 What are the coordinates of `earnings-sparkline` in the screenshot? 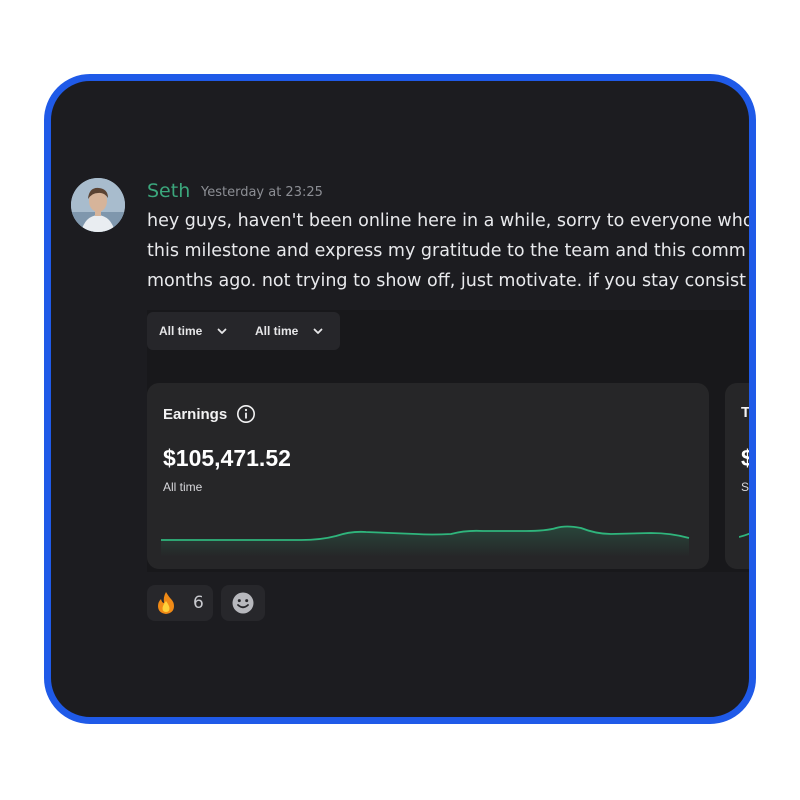 It's located at (425, 541).